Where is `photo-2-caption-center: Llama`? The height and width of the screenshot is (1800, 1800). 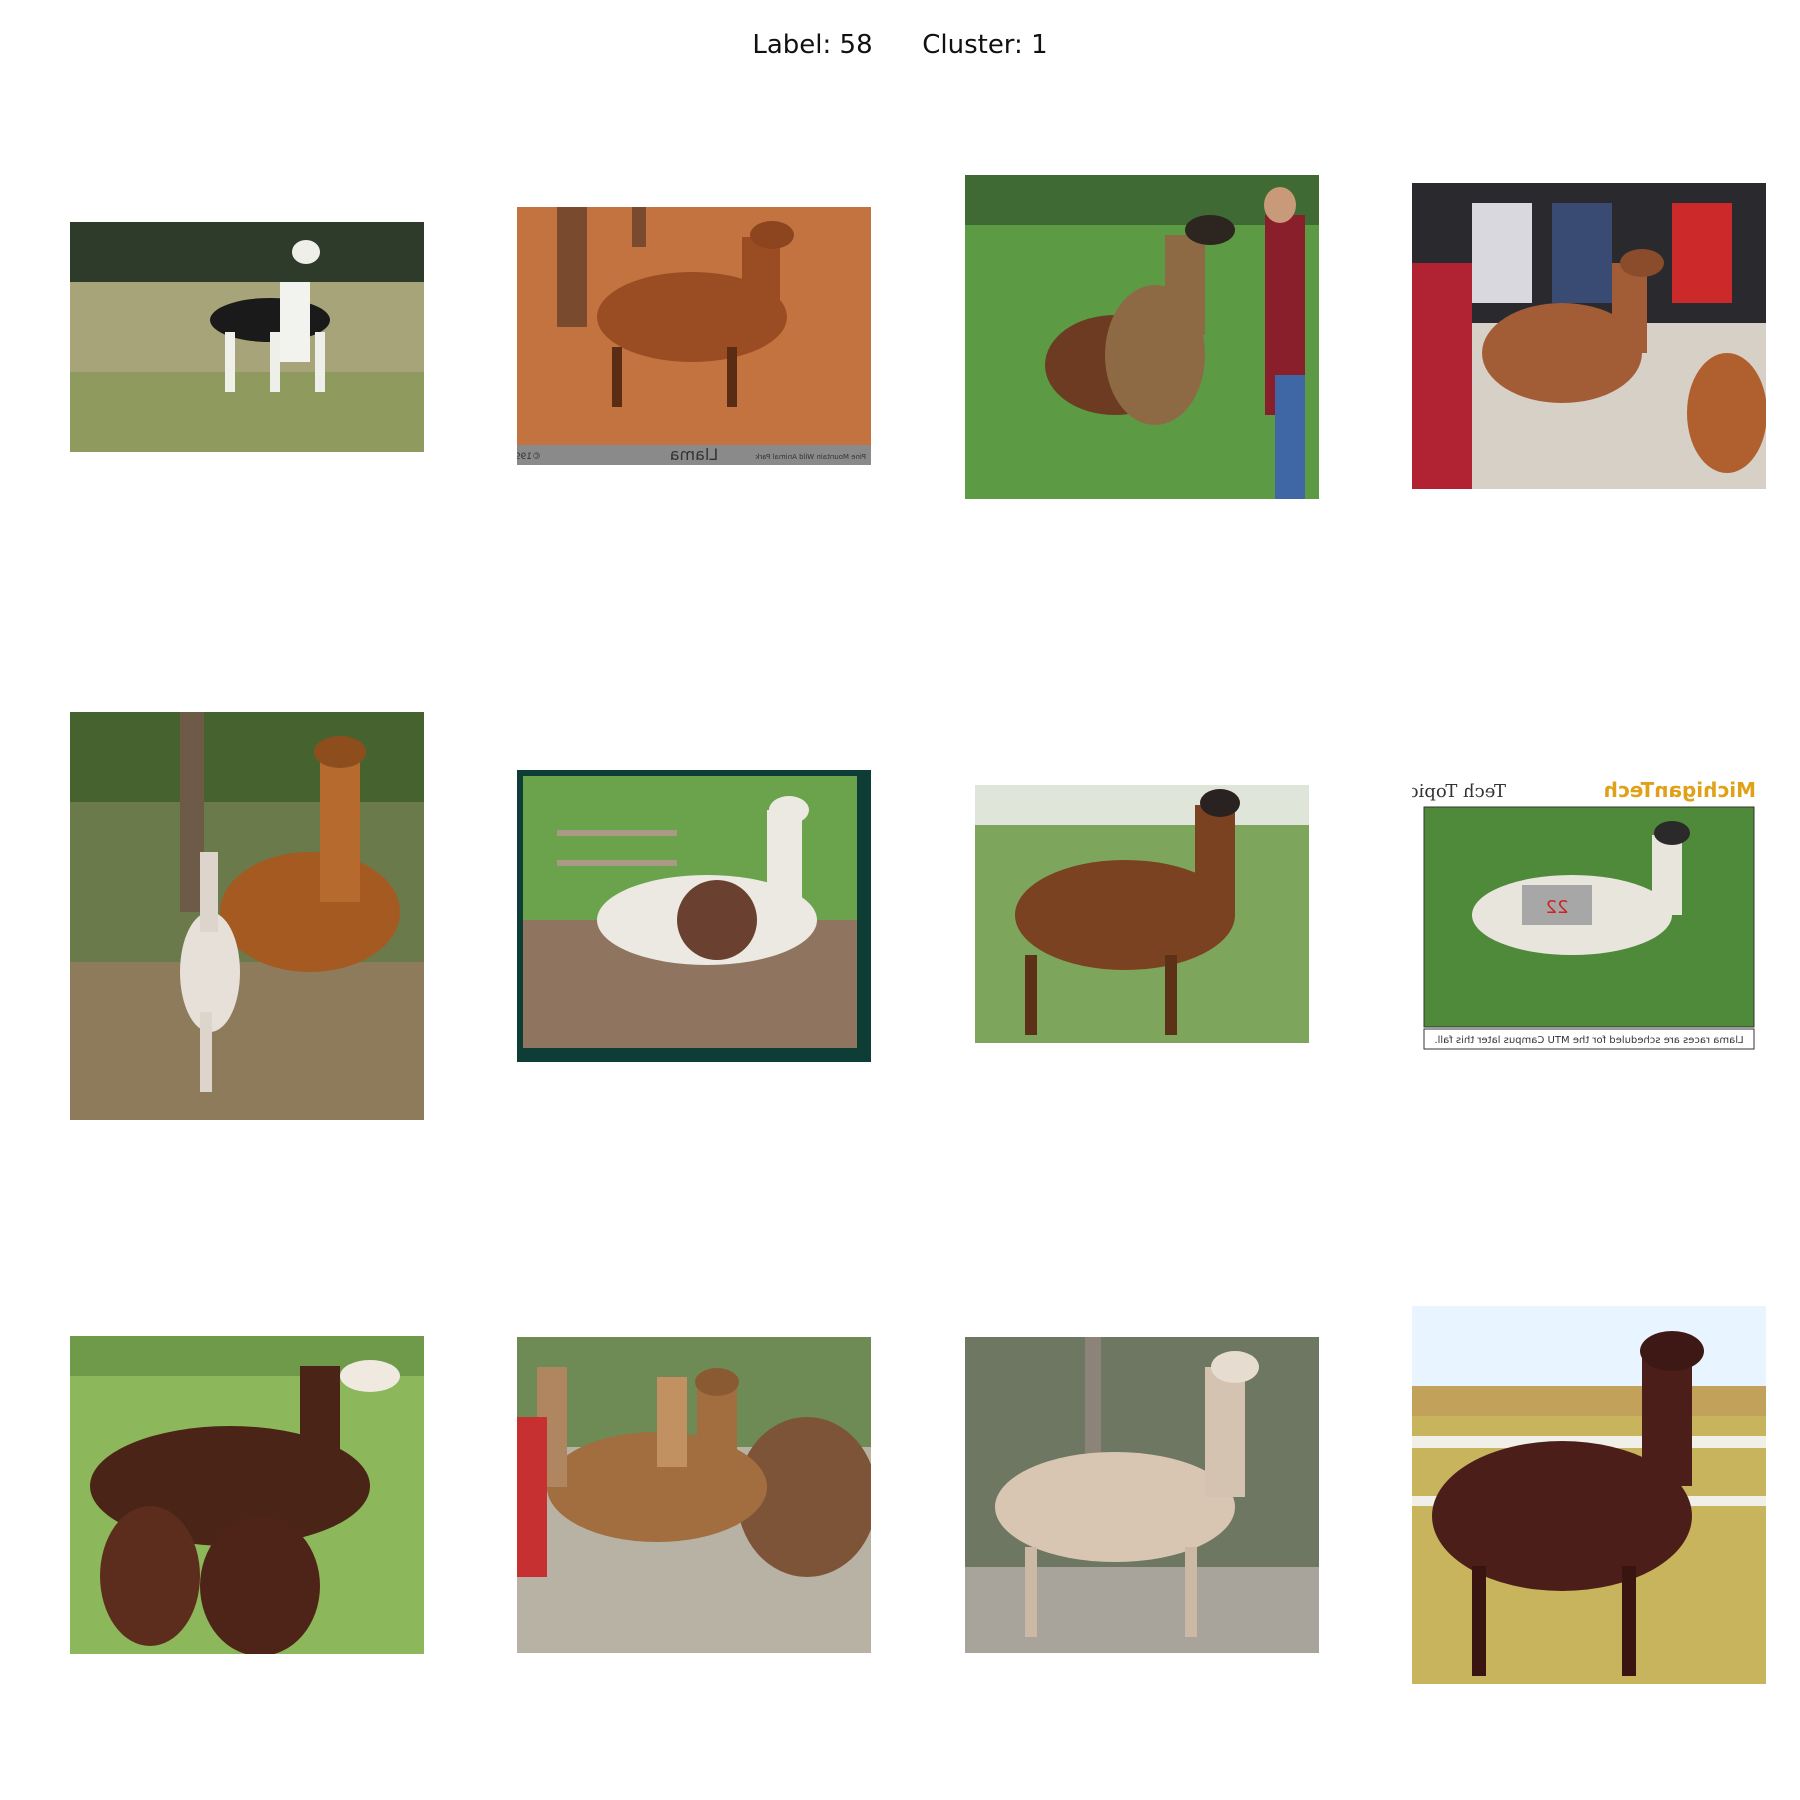
photo-2-caption-center: Llama is located at coordinates (694, 454).